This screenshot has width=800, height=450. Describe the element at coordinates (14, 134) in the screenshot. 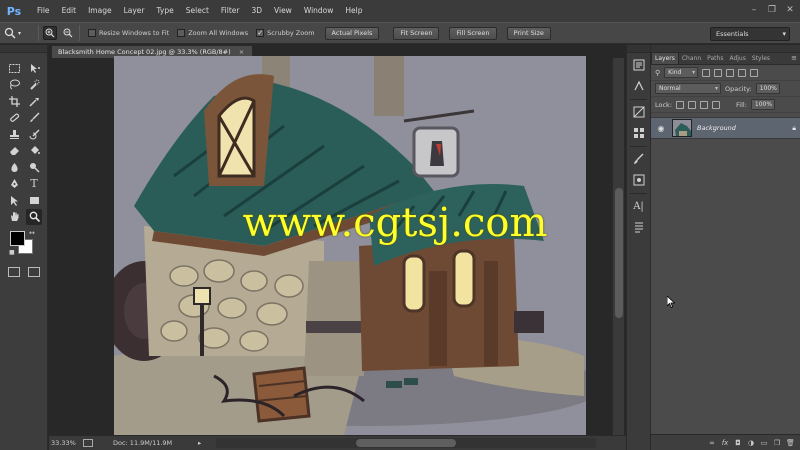

I see `clone-stamp-tool-icon` at that location.